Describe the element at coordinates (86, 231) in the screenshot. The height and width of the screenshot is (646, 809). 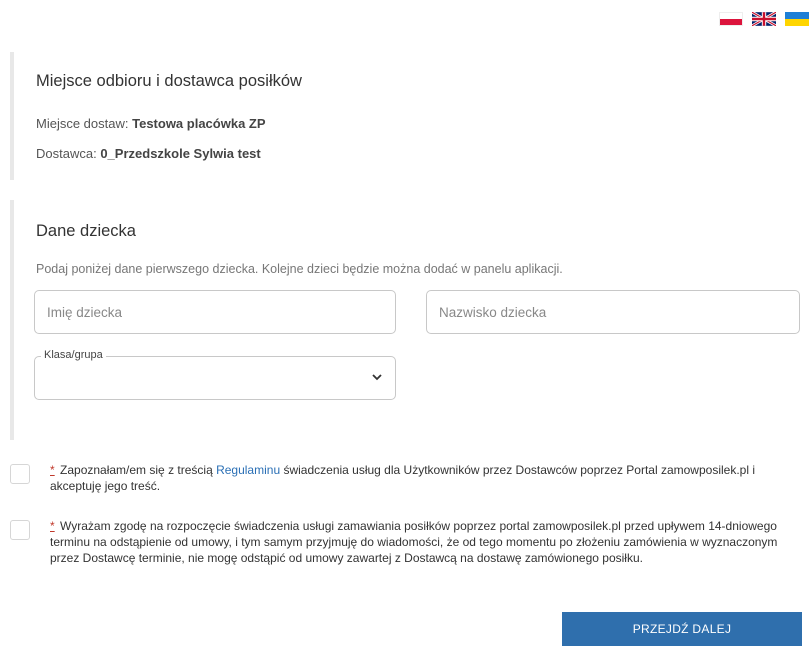
I see `child-section-title: Dane dziecka` at that location.